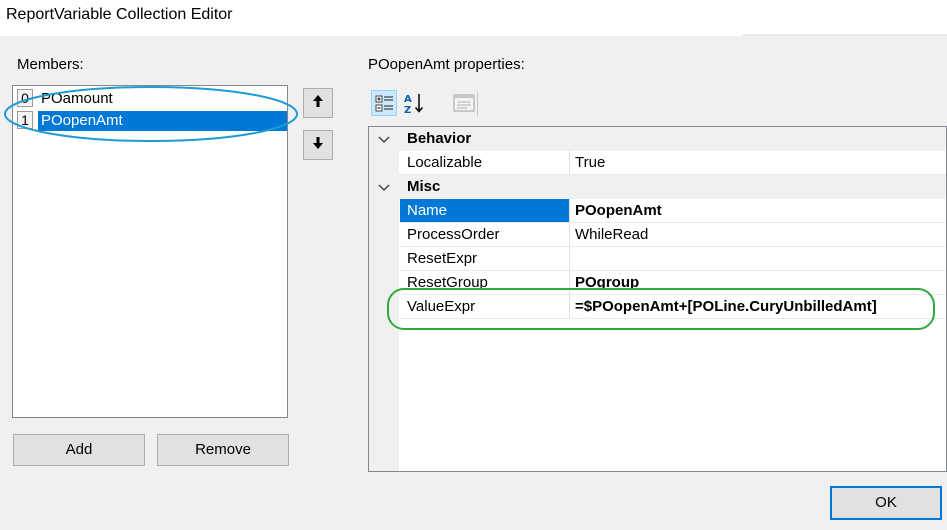  Describe the element at coordinates (657, 283) in the screenshot. I see `property-row-resetgroup: ResetGroup POgroup` at that location.